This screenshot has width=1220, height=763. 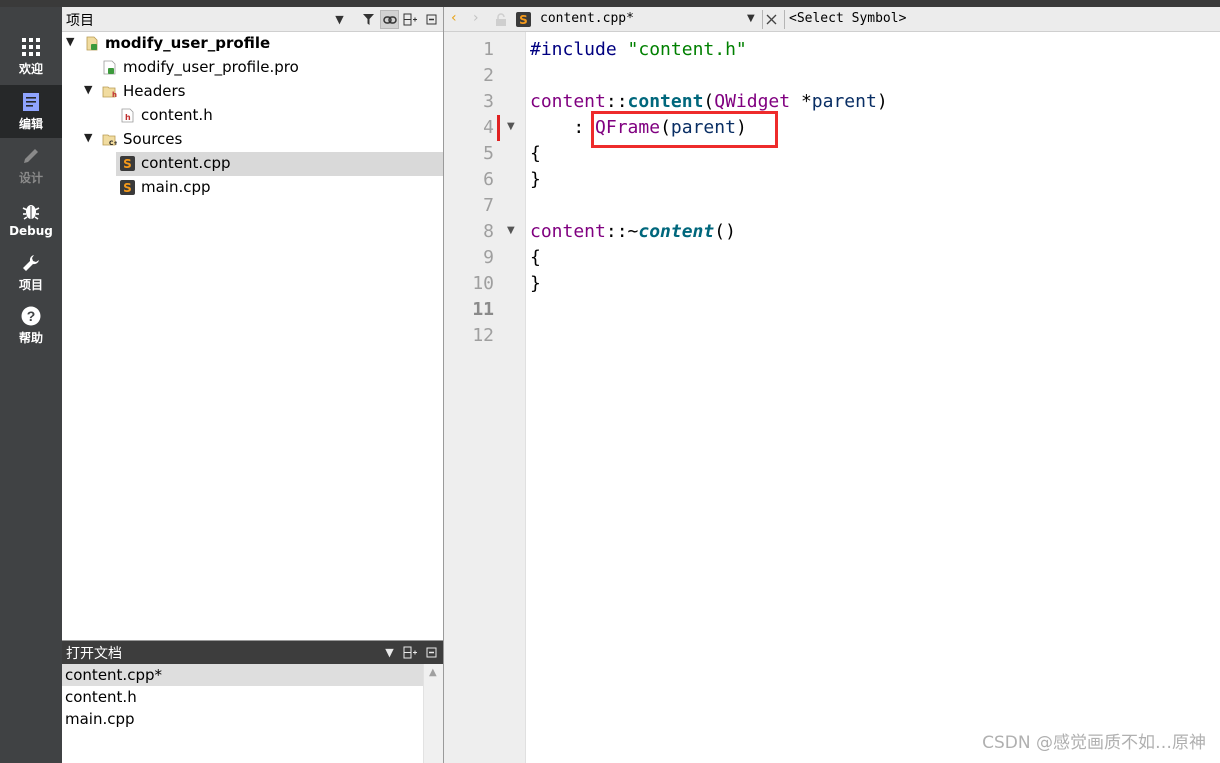 I want to click on code-line-8: content::~content(), so click(x=633, y=232).